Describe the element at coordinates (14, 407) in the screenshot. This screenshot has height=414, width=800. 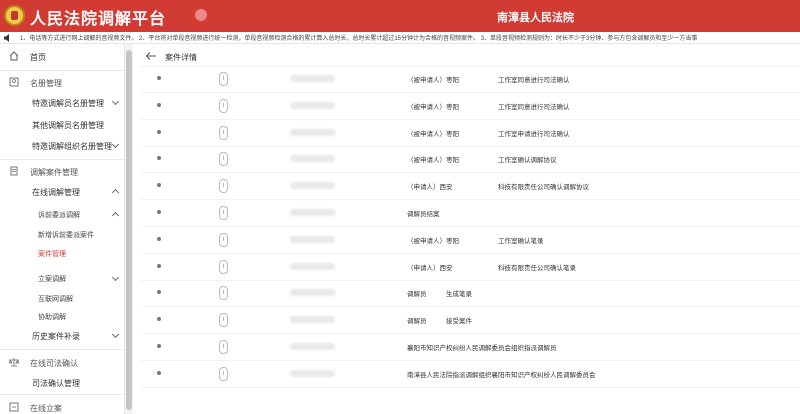
I see `filing-icon` at that location.